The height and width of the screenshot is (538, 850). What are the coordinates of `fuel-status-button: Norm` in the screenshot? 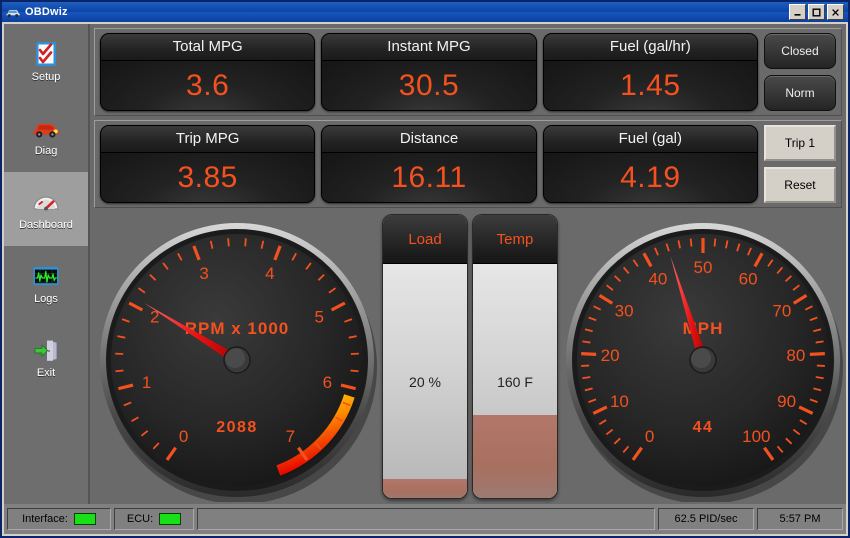 It's located at (799, 93).